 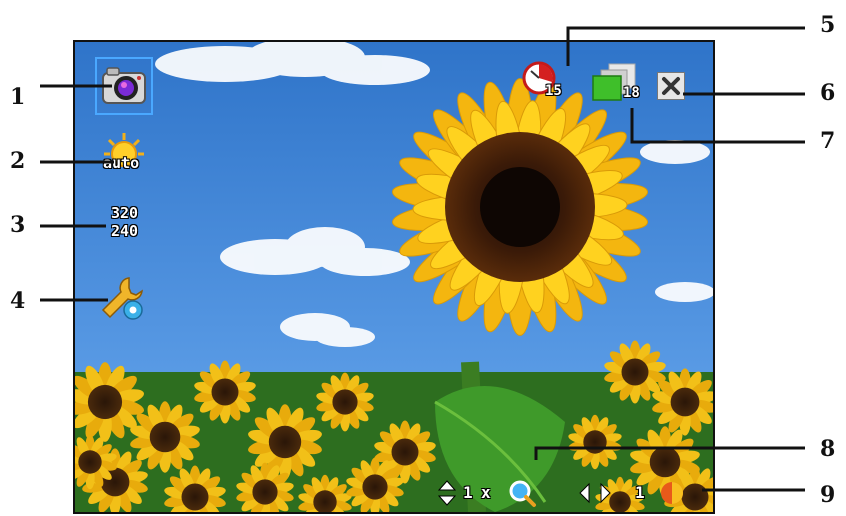 What do you see at coordinates (468, 492) in the screenshot?
I see `zoom-level: 1` at bounding box center [468, 492].